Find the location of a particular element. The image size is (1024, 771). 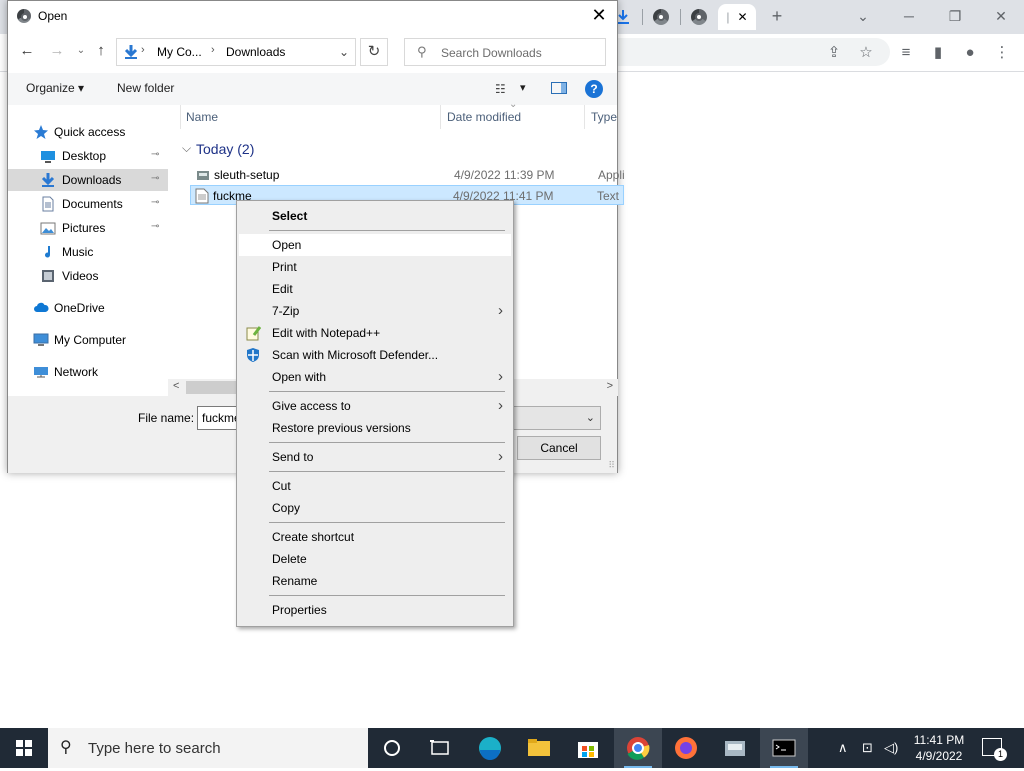

menu-item-rename: Rename is located at coordinates (375, 581).